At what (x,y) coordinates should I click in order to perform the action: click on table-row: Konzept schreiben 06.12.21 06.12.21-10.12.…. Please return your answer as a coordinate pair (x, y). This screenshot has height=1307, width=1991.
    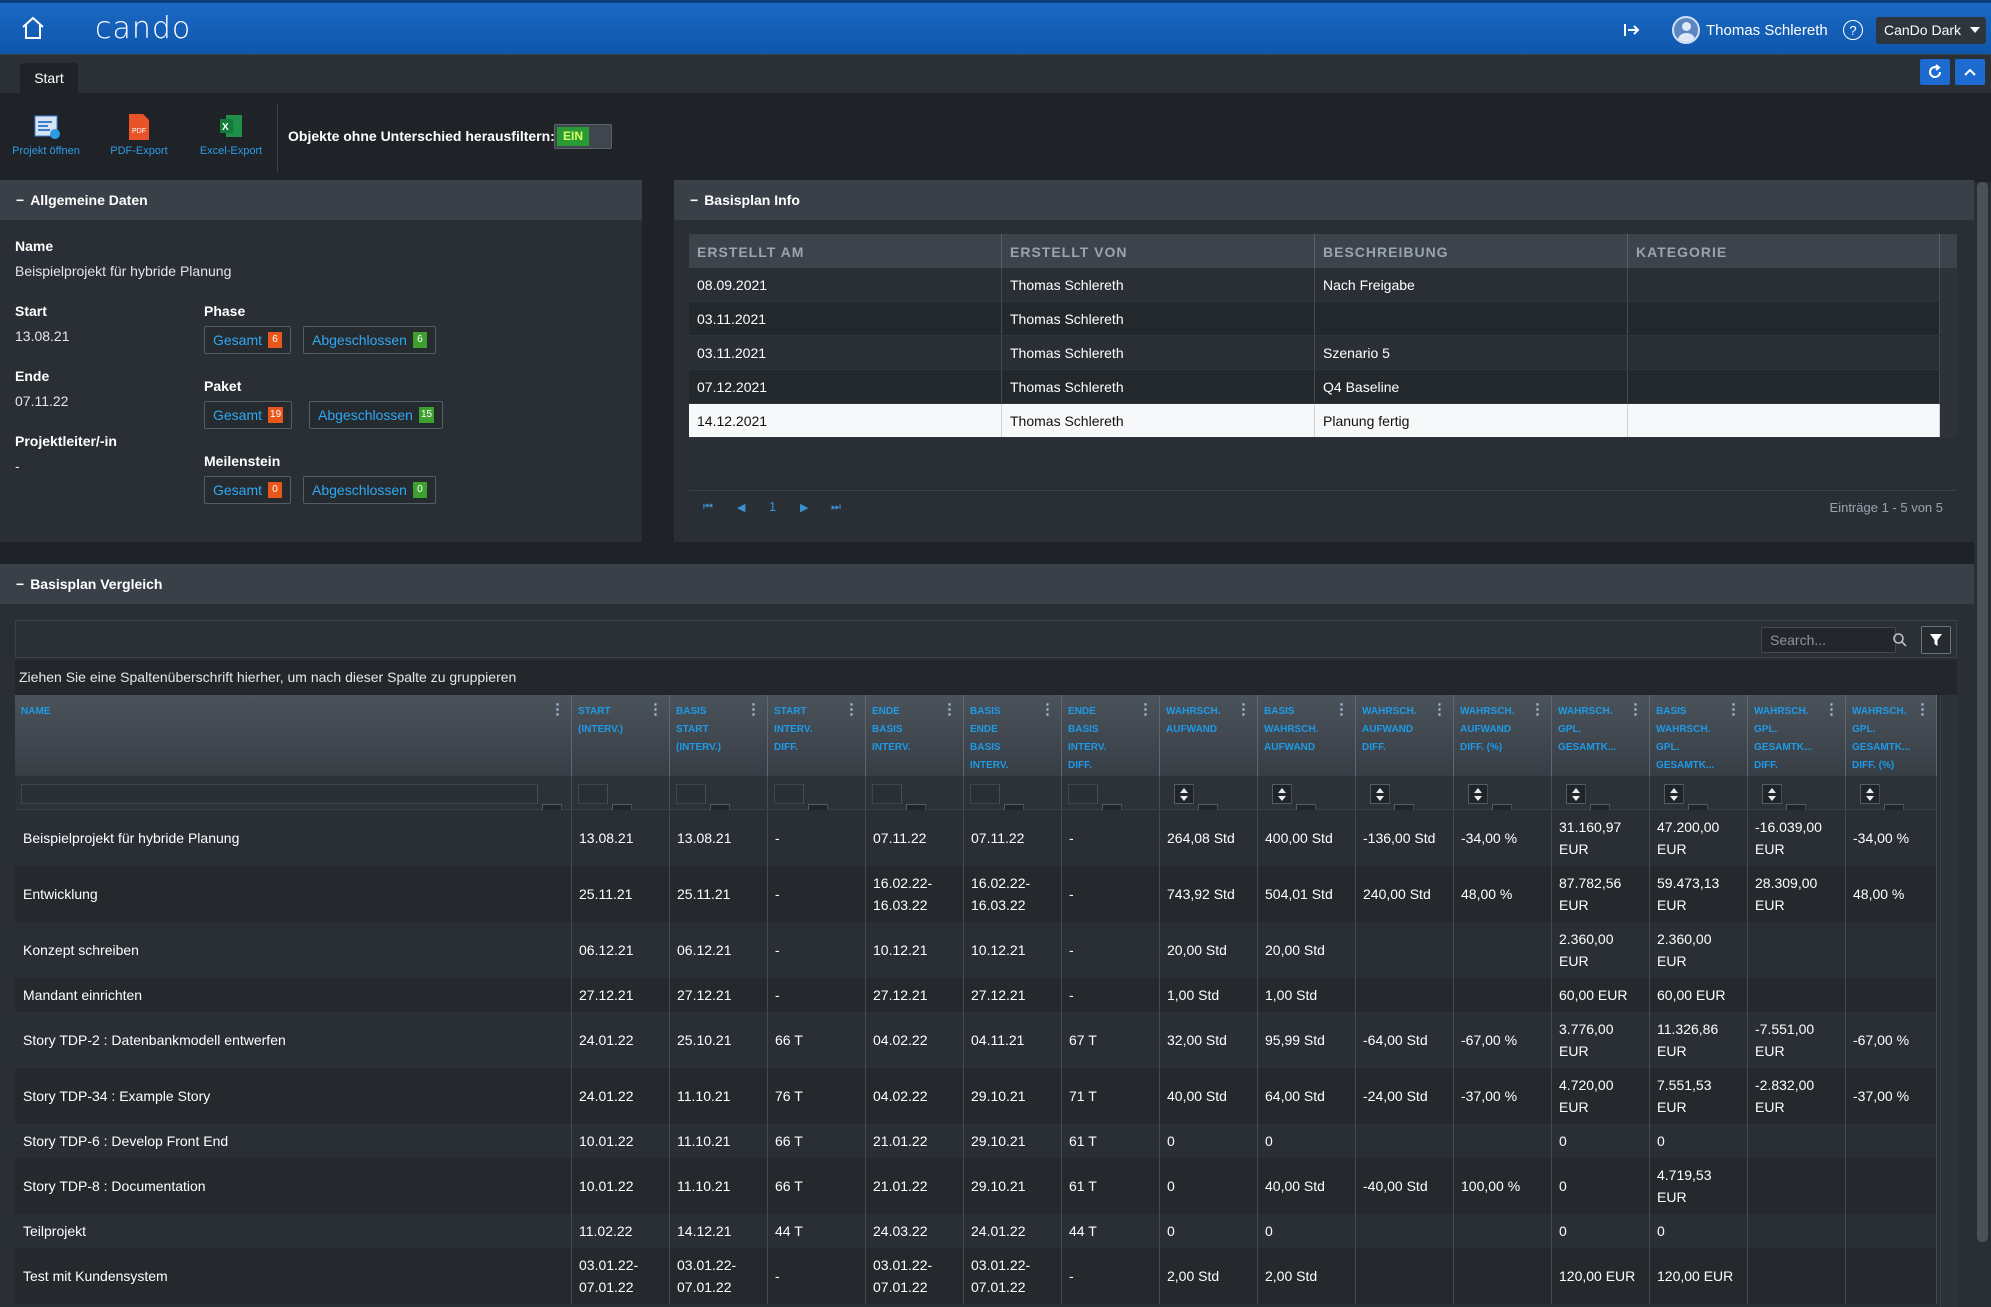
    Looking at the image, I should click on (976, 950).